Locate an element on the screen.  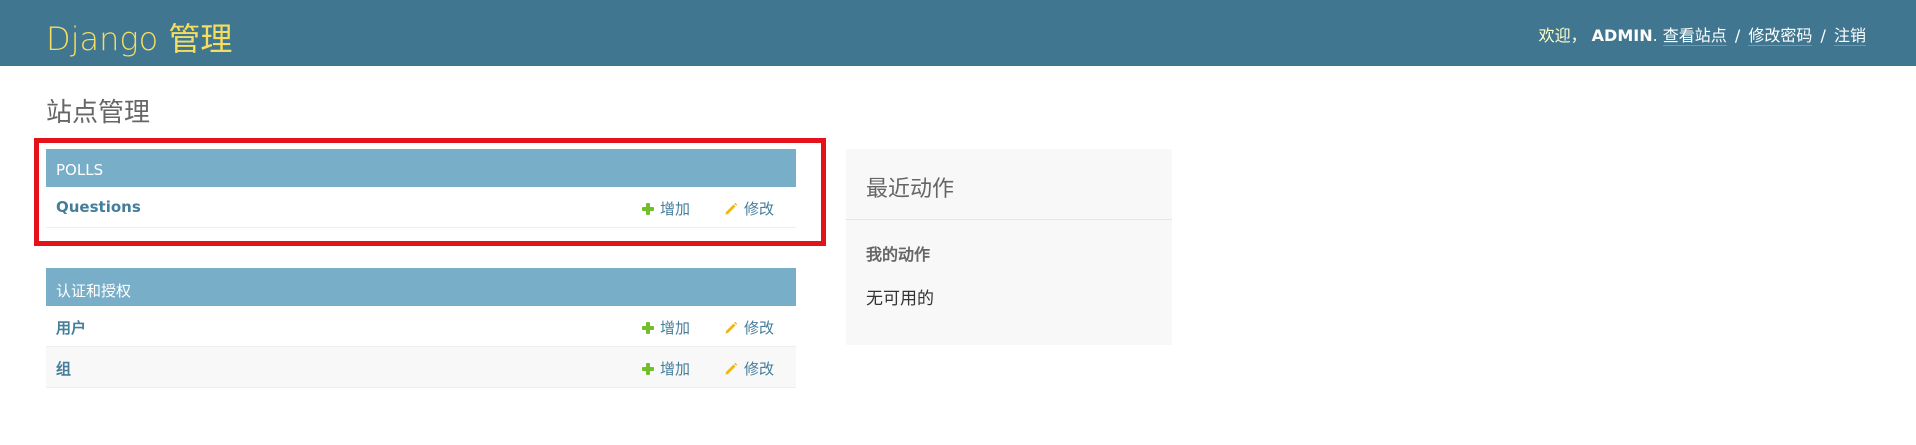
table-row: 用户 增加 修改 is located at coordinates (421, 326).